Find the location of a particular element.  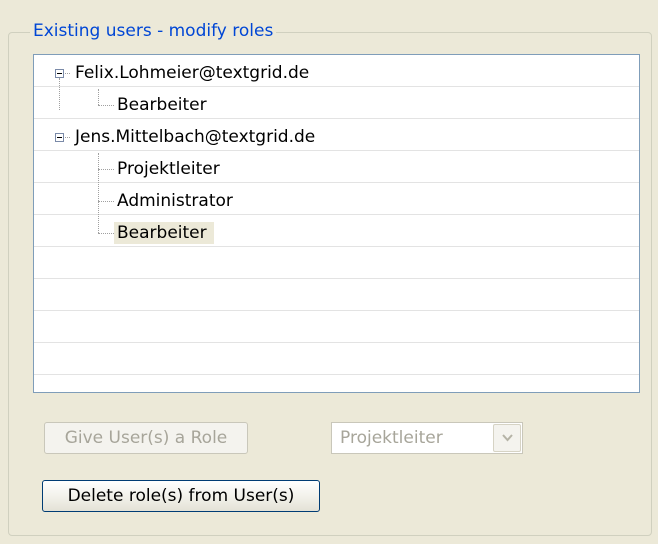

tree-item-role: Bearbeiter is located at coordinates (164, 105).